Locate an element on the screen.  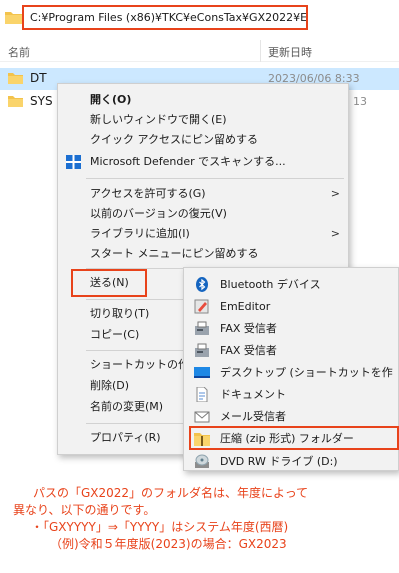
menu-item-give-access: アクセスを許可する(G) > is located at coordinates (203, 194).